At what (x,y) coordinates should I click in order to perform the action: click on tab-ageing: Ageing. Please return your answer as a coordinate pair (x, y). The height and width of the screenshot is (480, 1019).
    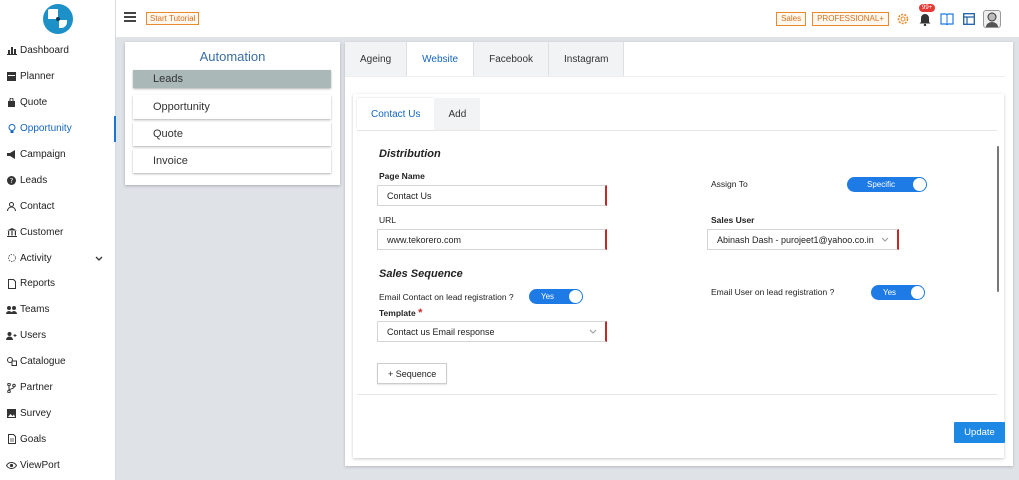
    Looking at the image, I should click on (376, 59).